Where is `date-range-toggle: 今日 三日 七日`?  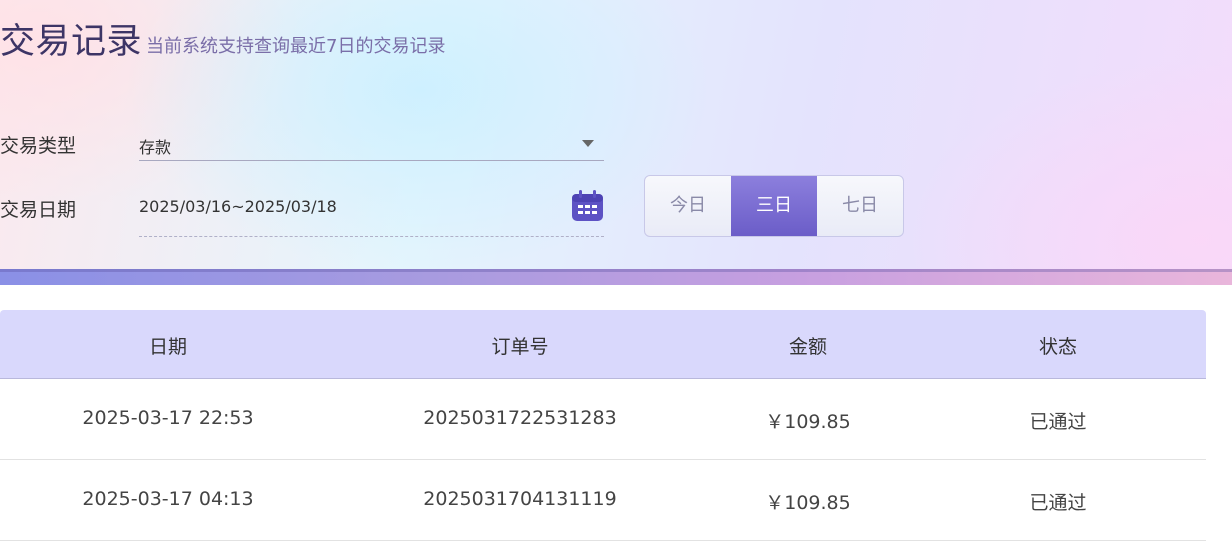
date-range-toggle: 今日 三日 七日 is located at coordinates (774, 206).